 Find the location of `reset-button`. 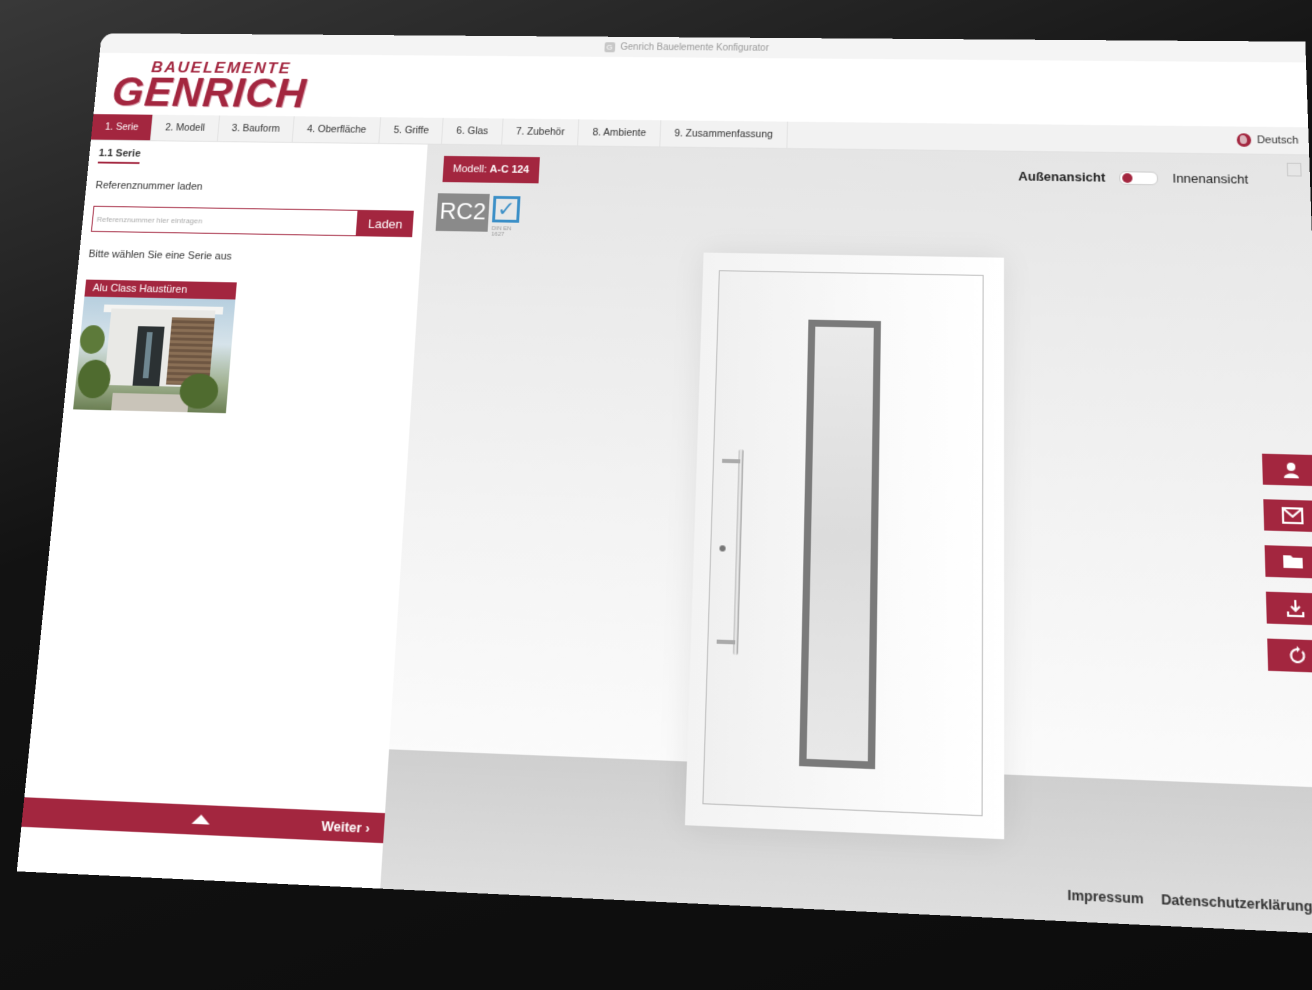

reset-button is located at coordinates (1289, 655).